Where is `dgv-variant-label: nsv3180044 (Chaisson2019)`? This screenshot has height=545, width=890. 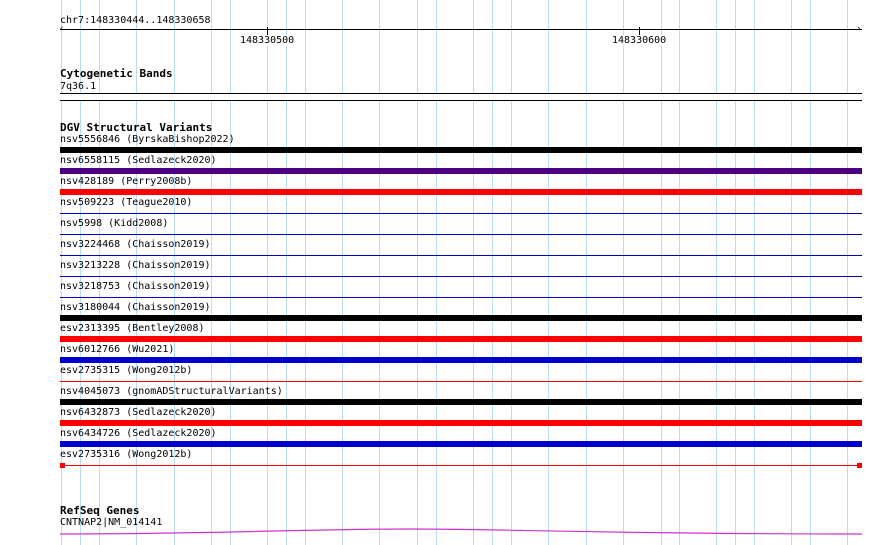 dgv-variant-label: nsv3180044 (Chaisson2019) is located at coordinates (135, 307).